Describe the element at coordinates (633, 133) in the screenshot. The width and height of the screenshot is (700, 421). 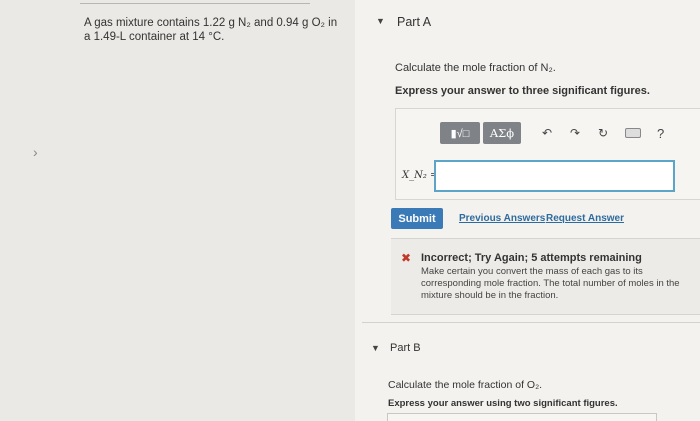
I see `keyboard-icon` at that location.